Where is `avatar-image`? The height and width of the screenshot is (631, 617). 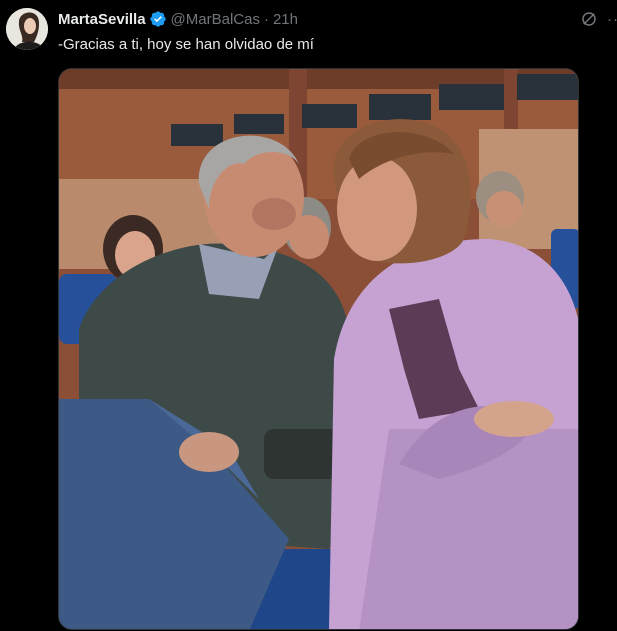 avatar-image is located at coordinates (27, 29).